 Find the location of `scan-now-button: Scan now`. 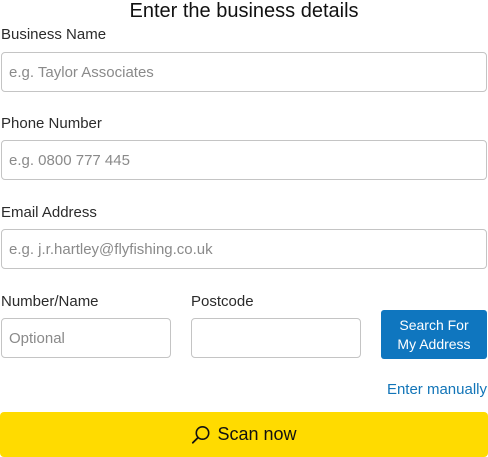

scan-now-button: Scan now is located at coordinates (244, 434).